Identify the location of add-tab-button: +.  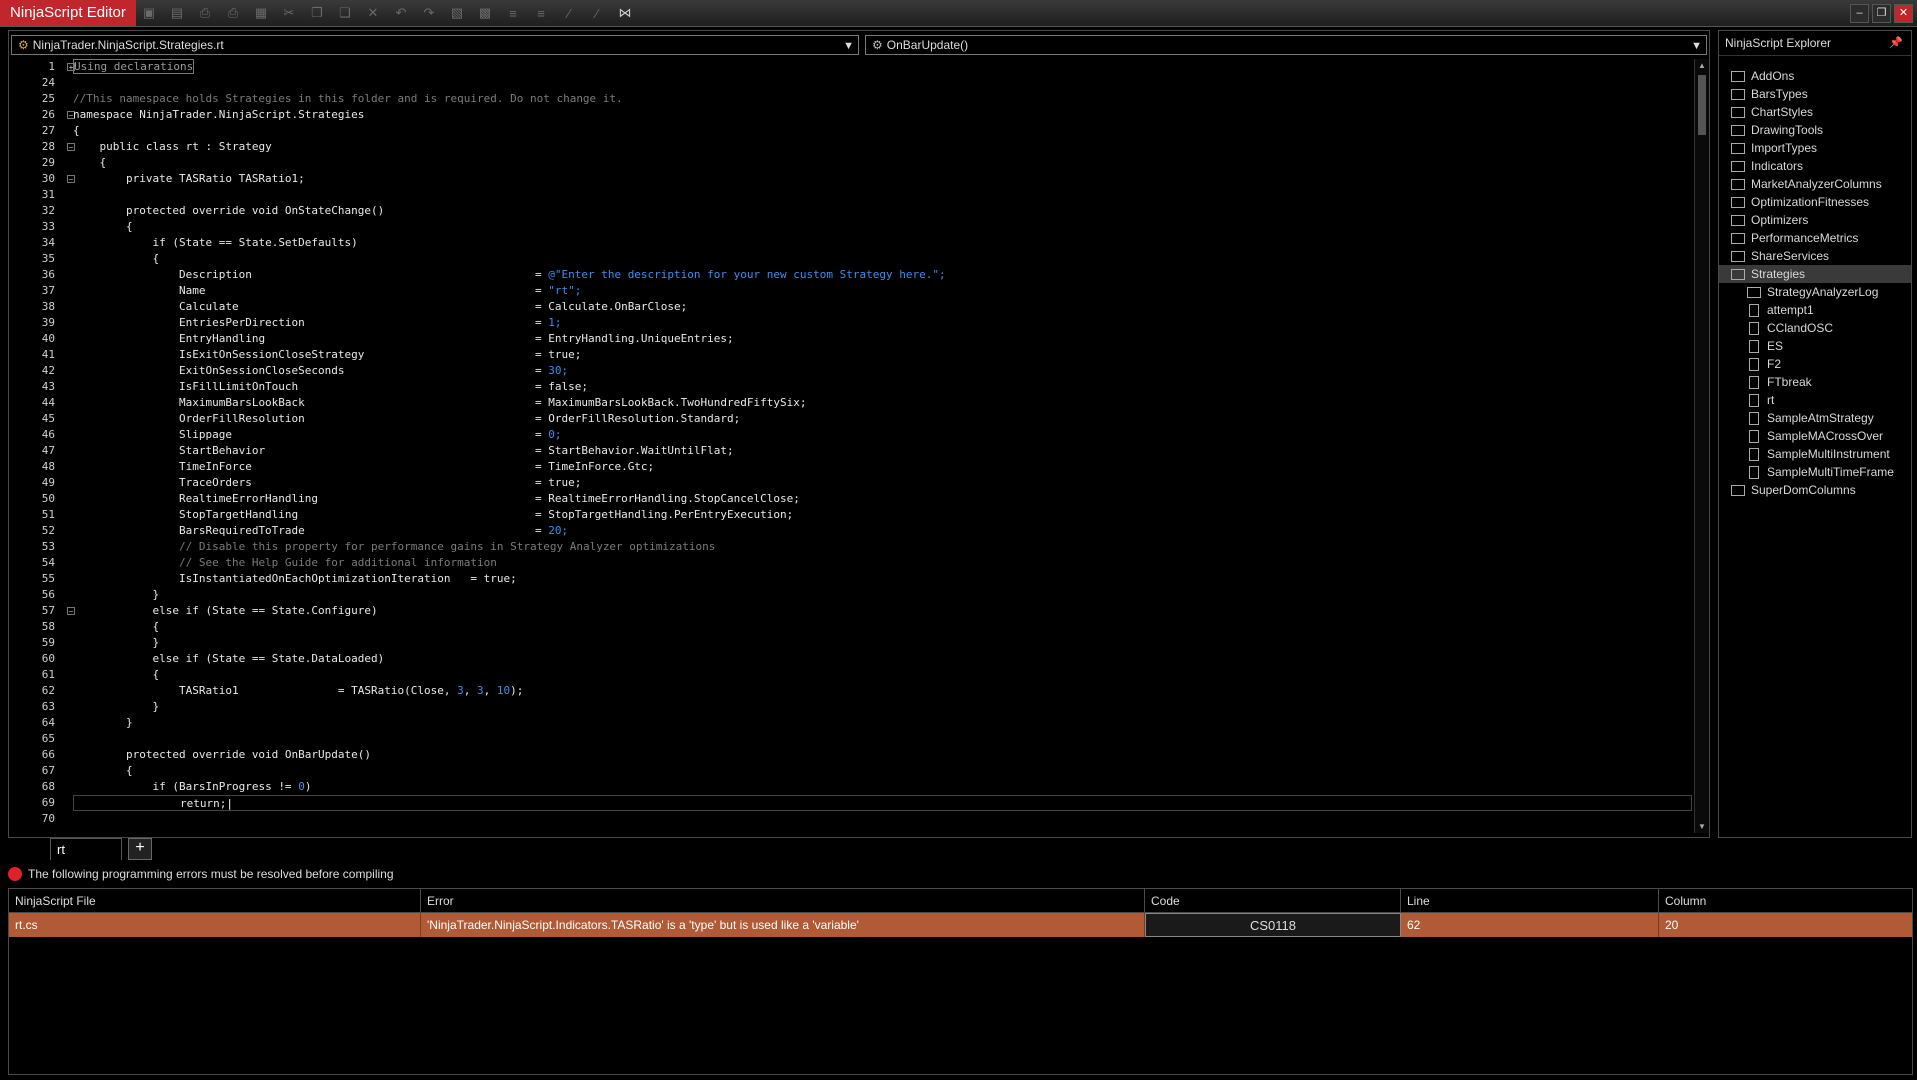
(140, 849).